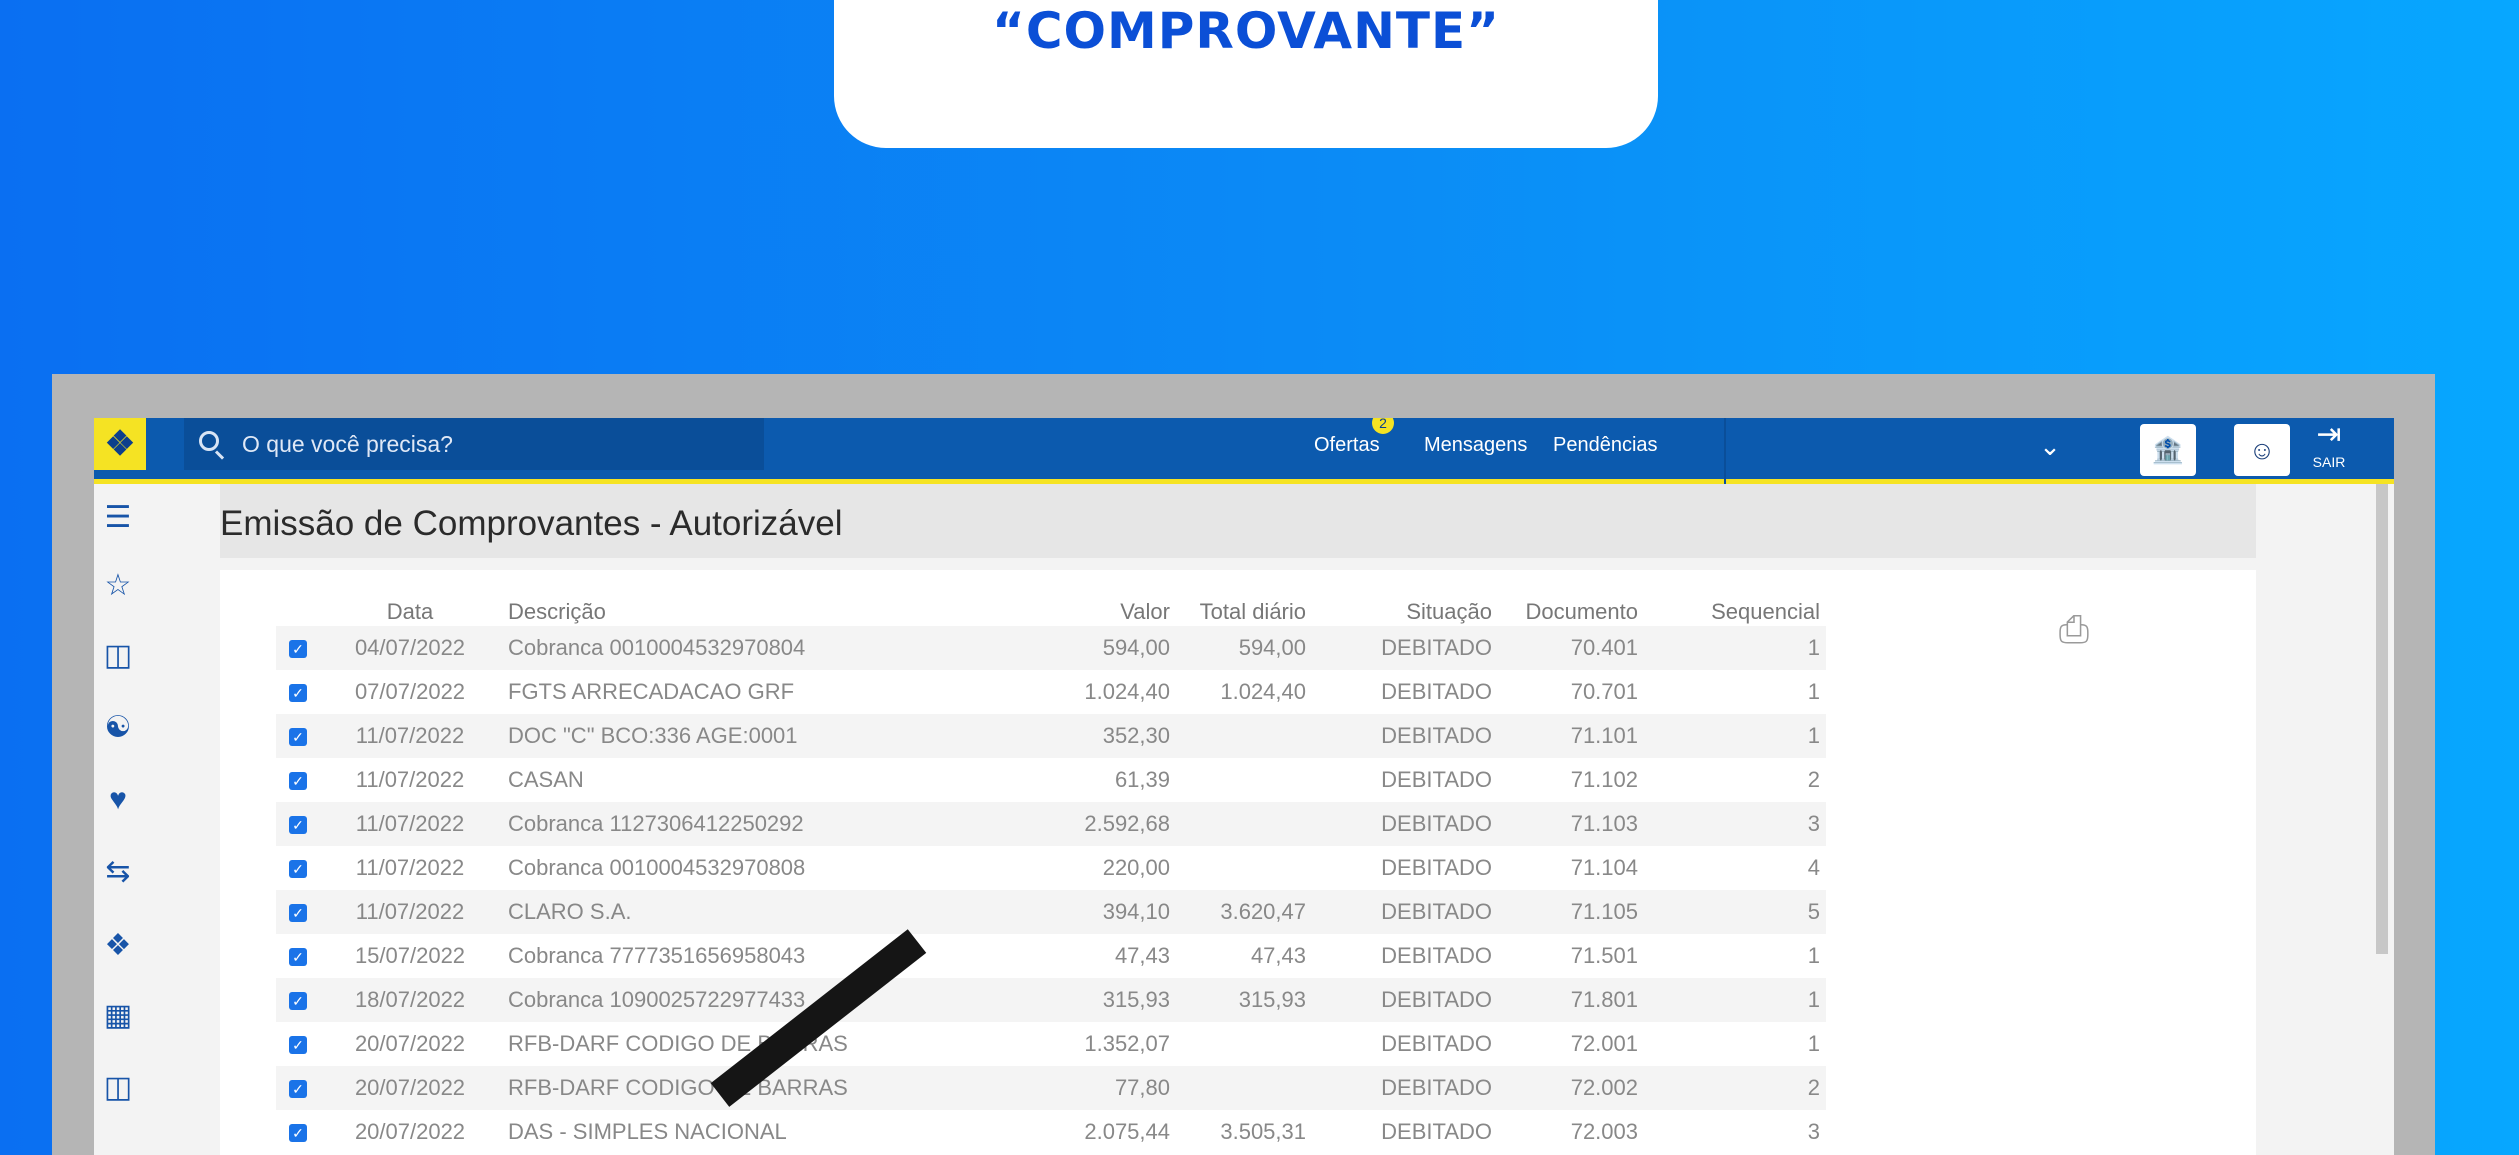  Describe the element at coordinates (118, 1016) in the screenshot. I see `cash-icon: ▦` at that location.